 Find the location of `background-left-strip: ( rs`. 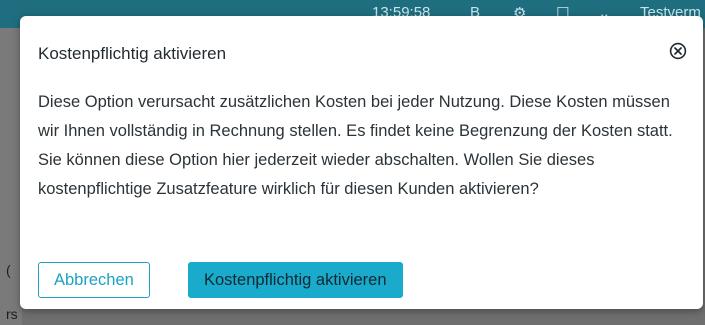

background-left-strip: ( rs is located at coordinates (11, 176).